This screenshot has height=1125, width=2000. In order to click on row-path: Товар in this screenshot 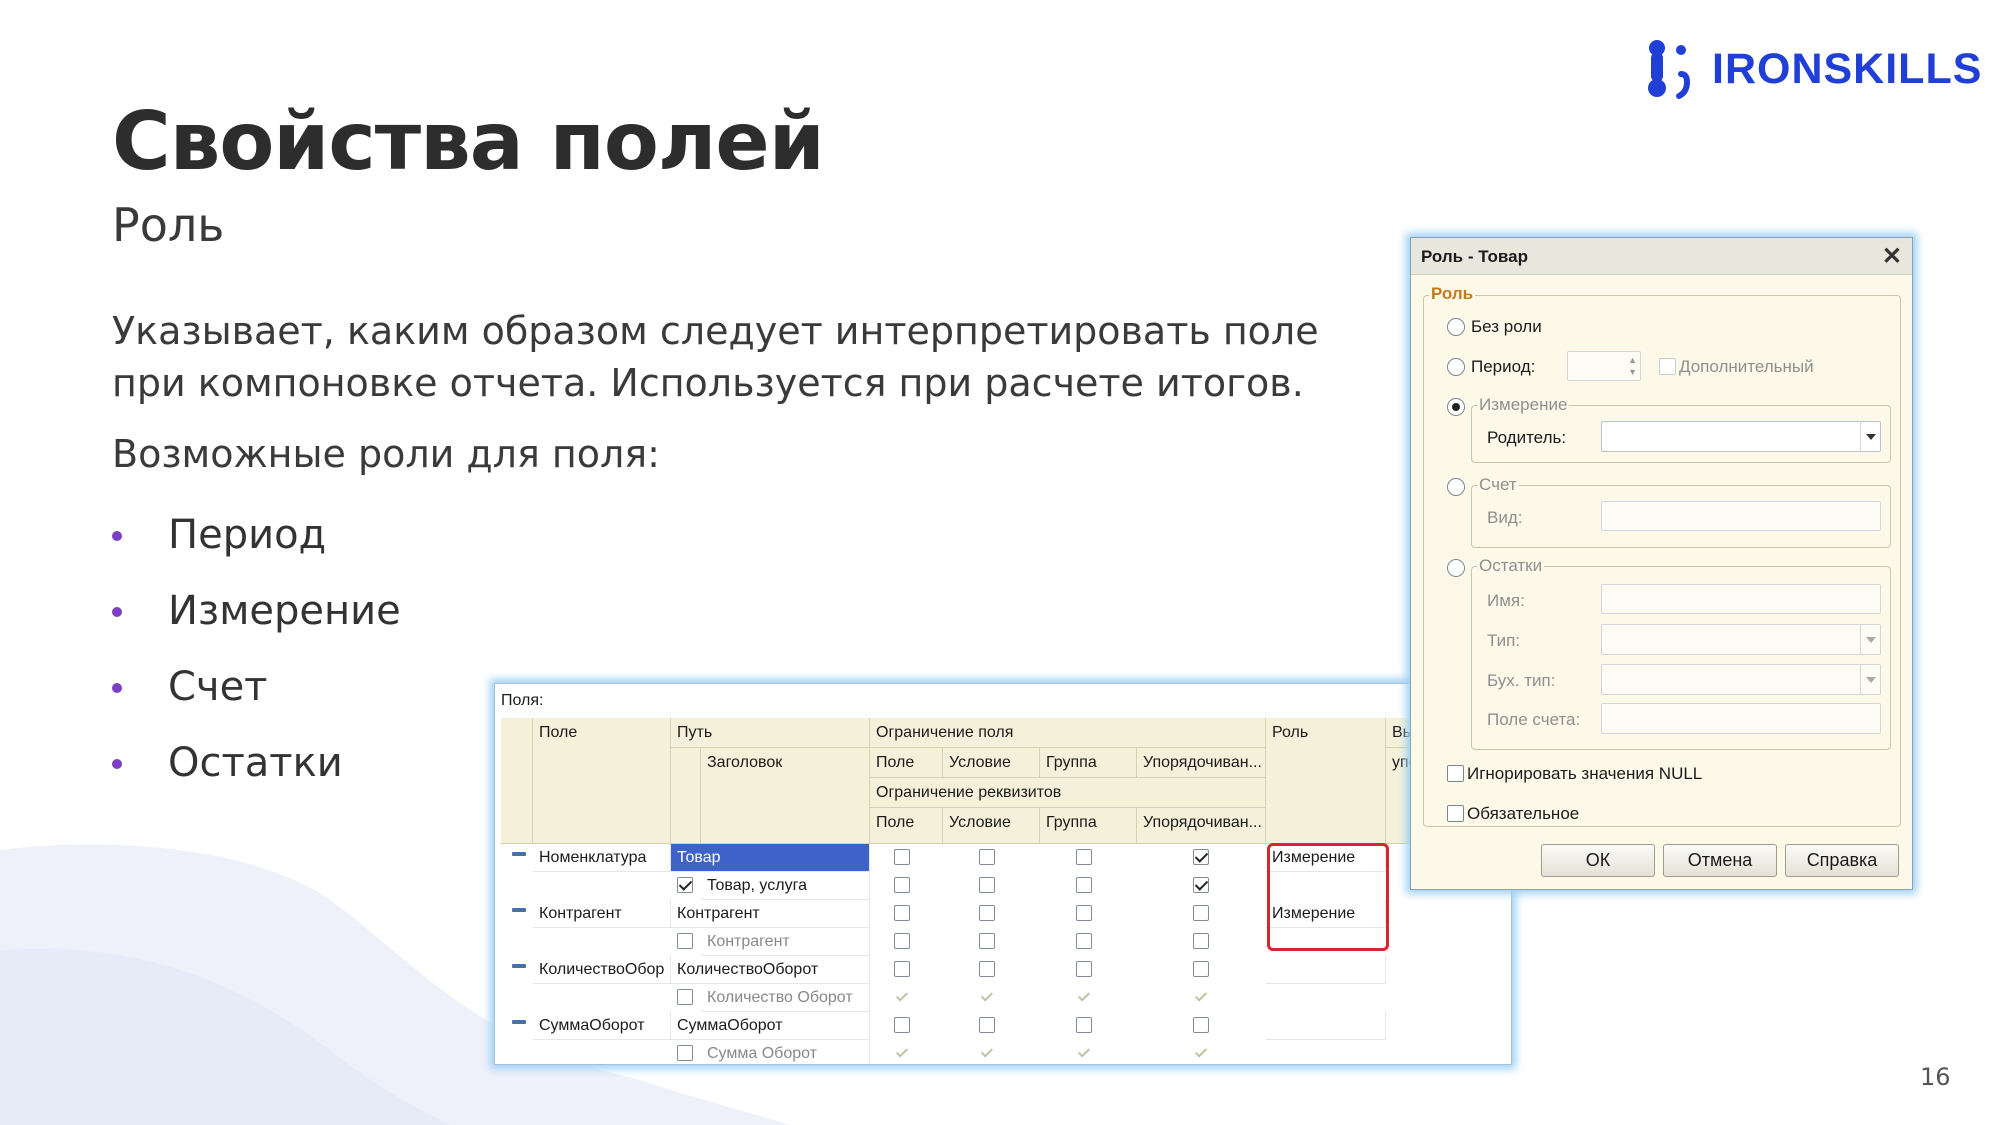, I will do `click(770, 858)`.